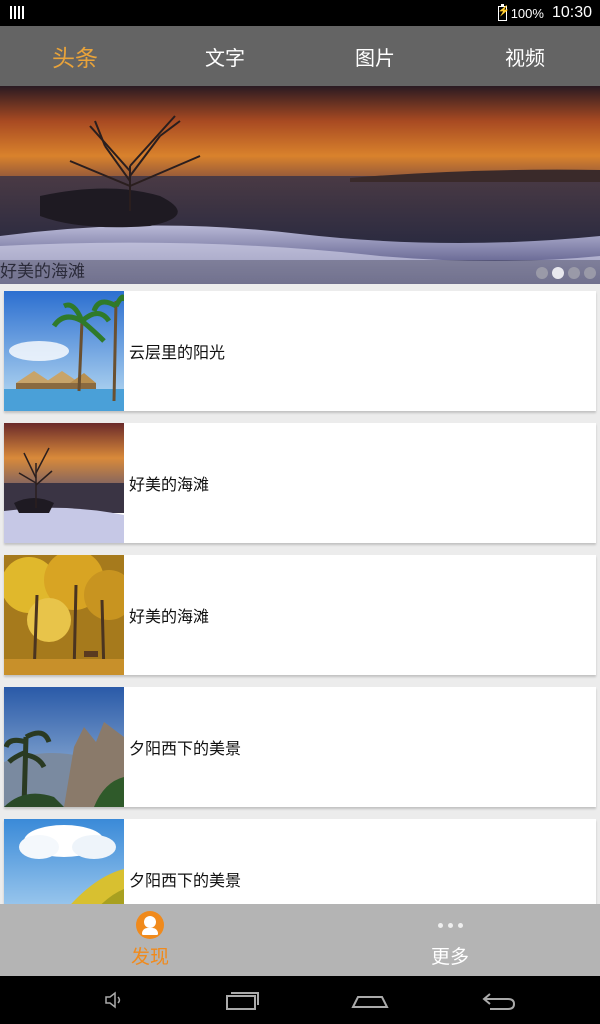  What do you see at coordinates (566, 273) in the screenshot?
I see `banner-indicator` at bounding box center [566, 273].